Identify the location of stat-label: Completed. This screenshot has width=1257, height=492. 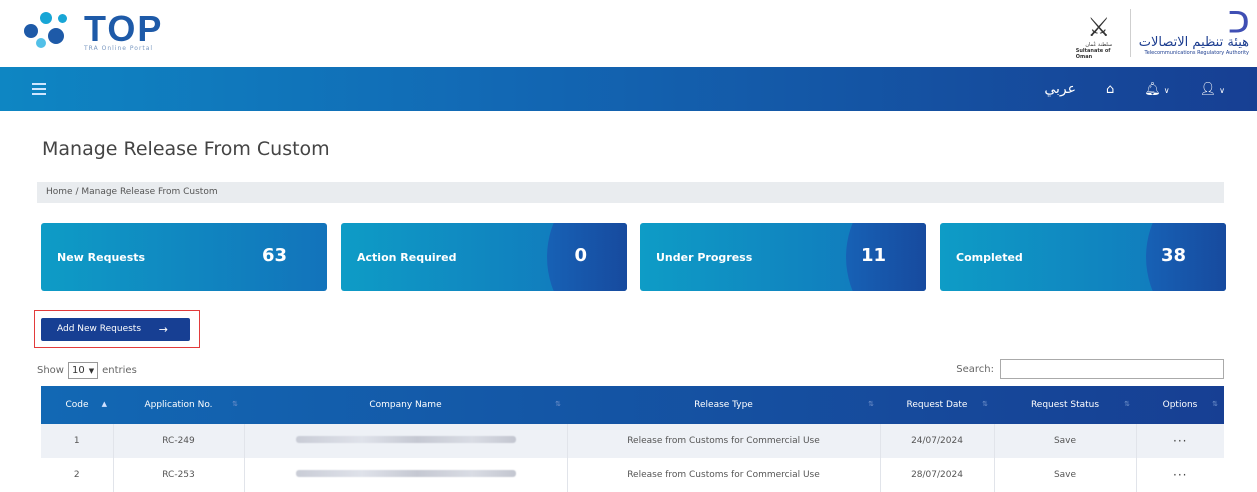
(989, 257).